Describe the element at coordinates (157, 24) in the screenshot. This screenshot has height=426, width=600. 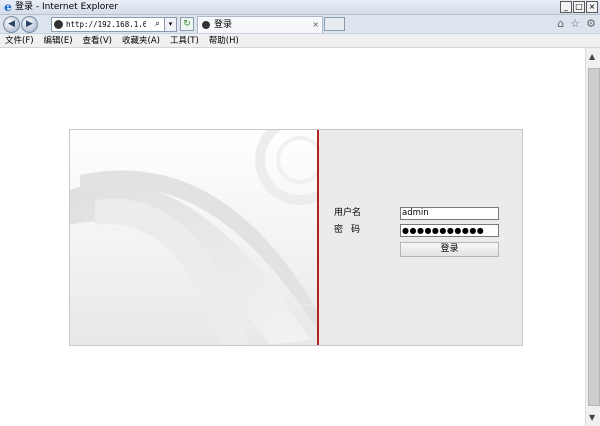
I see `search-icon: ⌕` at that location.